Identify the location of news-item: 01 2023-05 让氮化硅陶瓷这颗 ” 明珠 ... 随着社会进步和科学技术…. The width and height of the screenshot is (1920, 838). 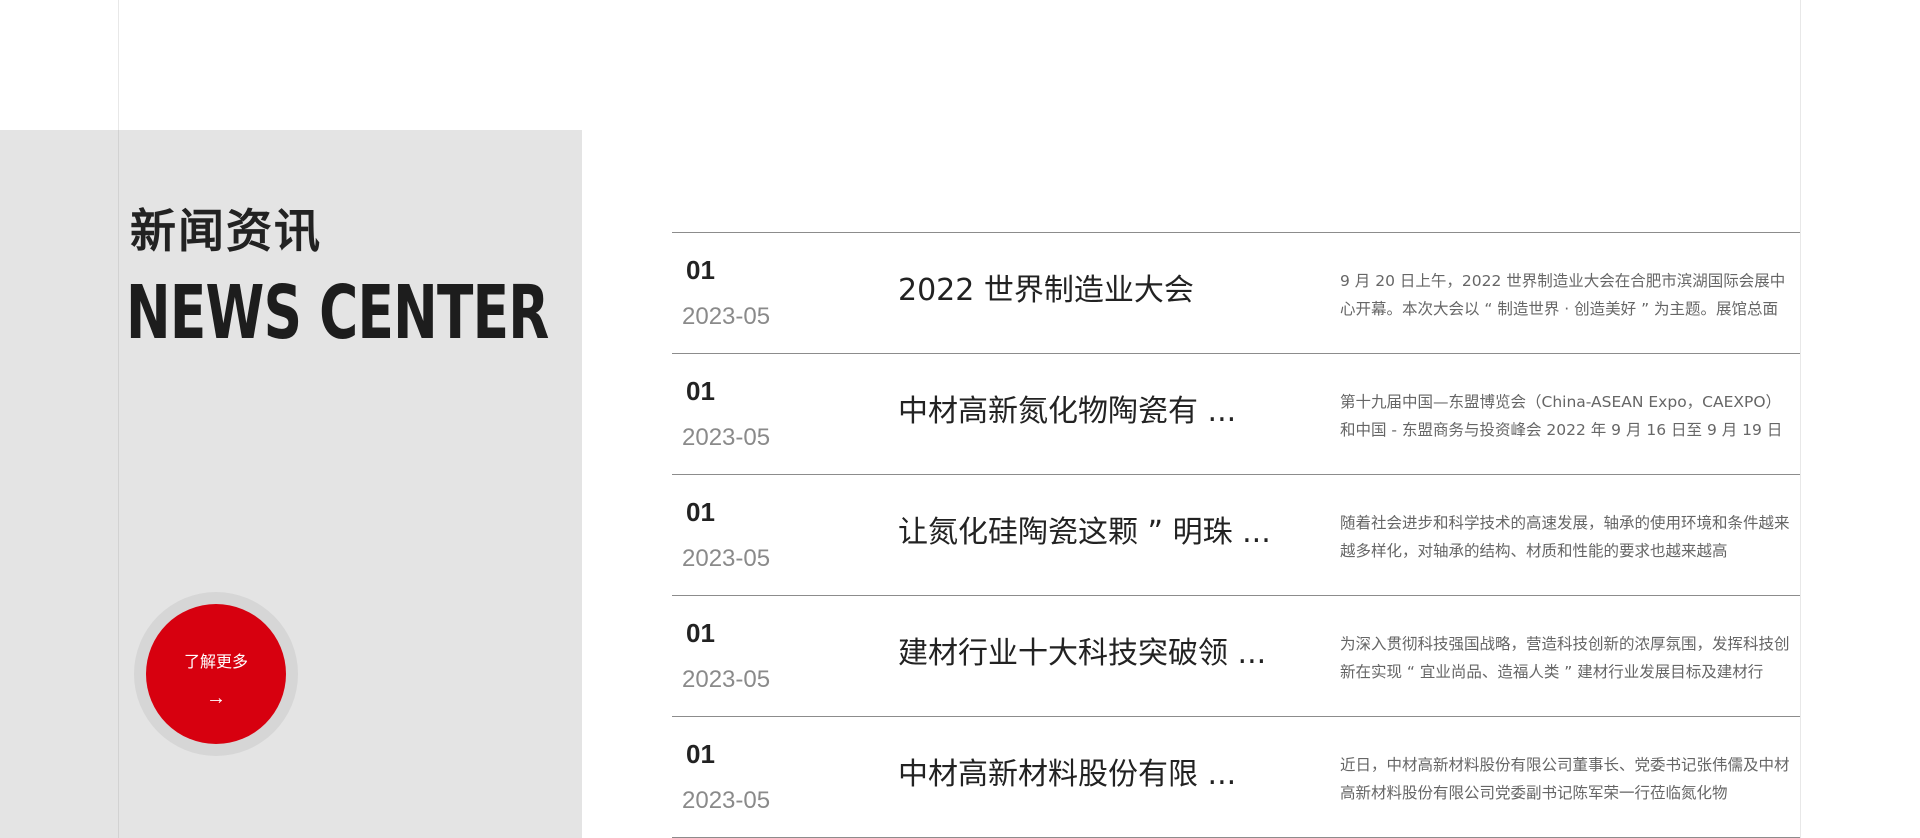
(1236, 535).